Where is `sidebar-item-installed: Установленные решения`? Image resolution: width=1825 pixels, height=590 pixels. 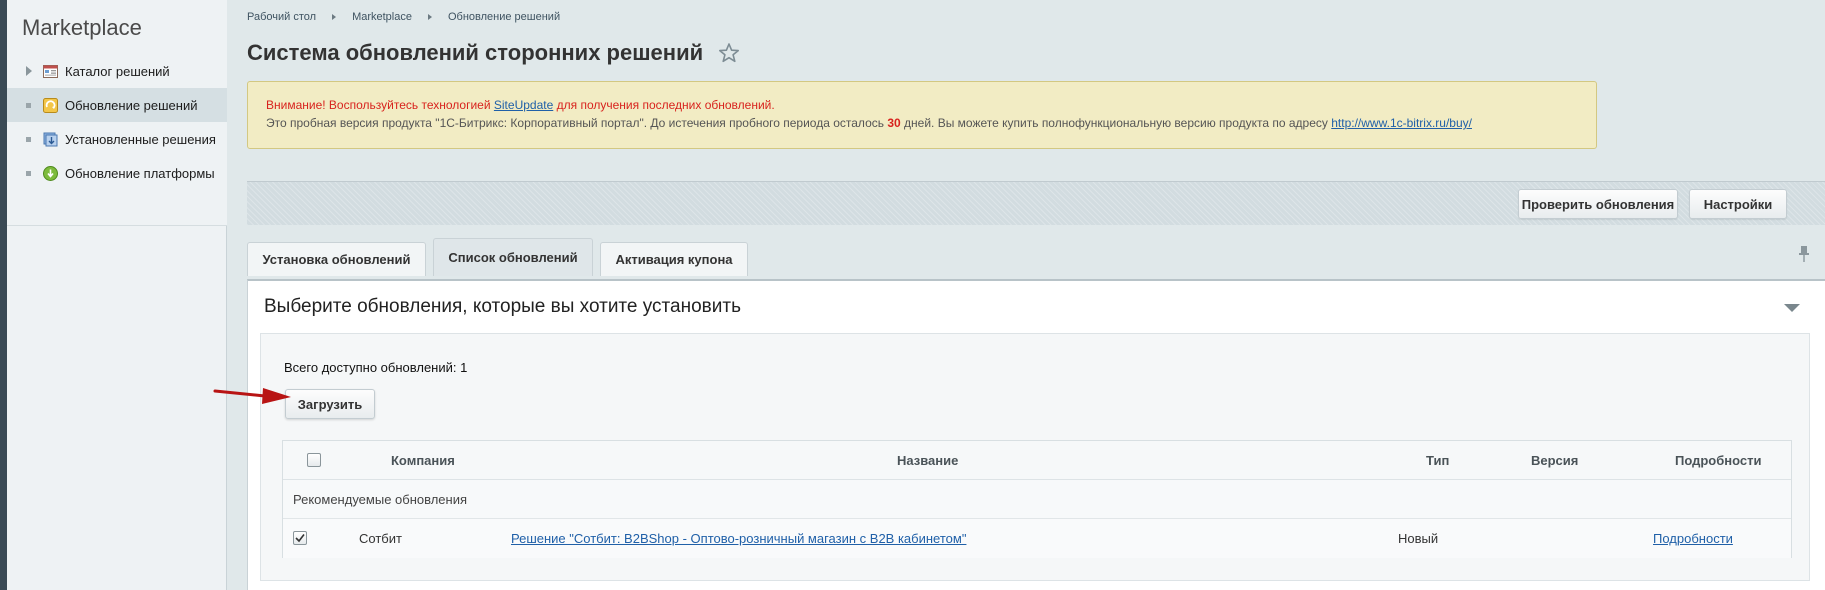
sidebar-item-installed: Установленные решения is located at coordinates (117, 139).